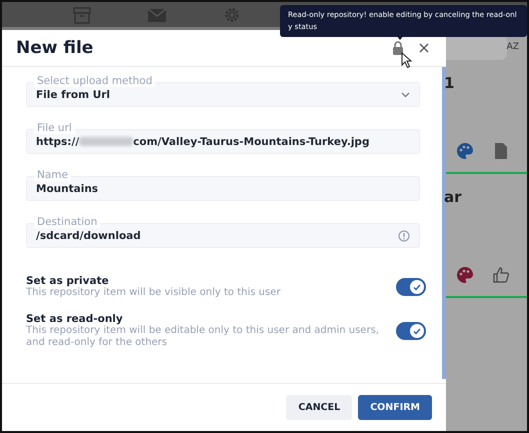  I want to click on cancel-button: CANCEL, so click(319, 407).